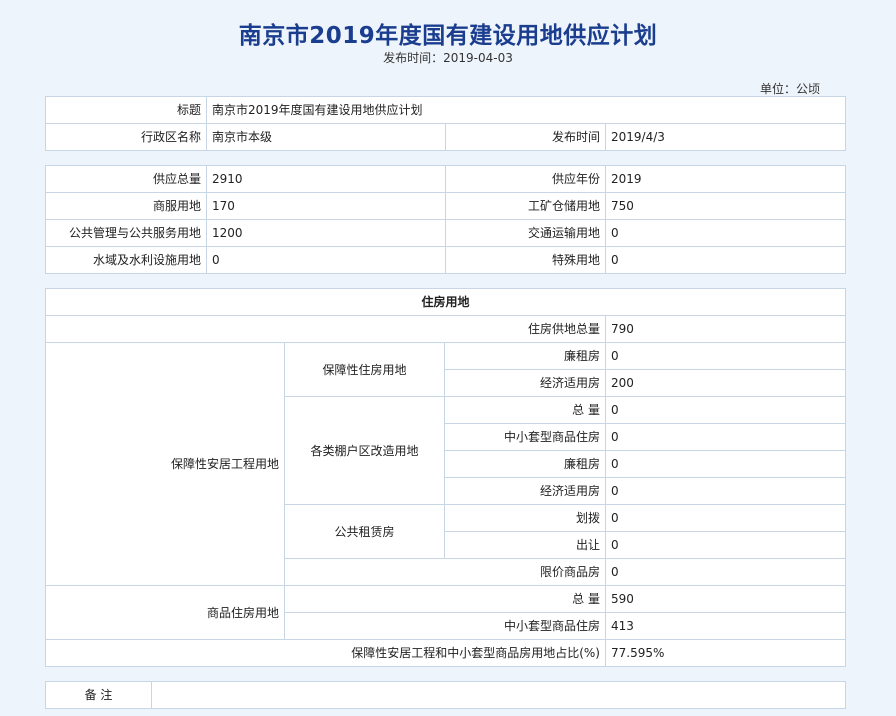 This screenshot has height=716, width=896. I want to click on water-land-label: 水域及水利设施用地, so click(126, 260).